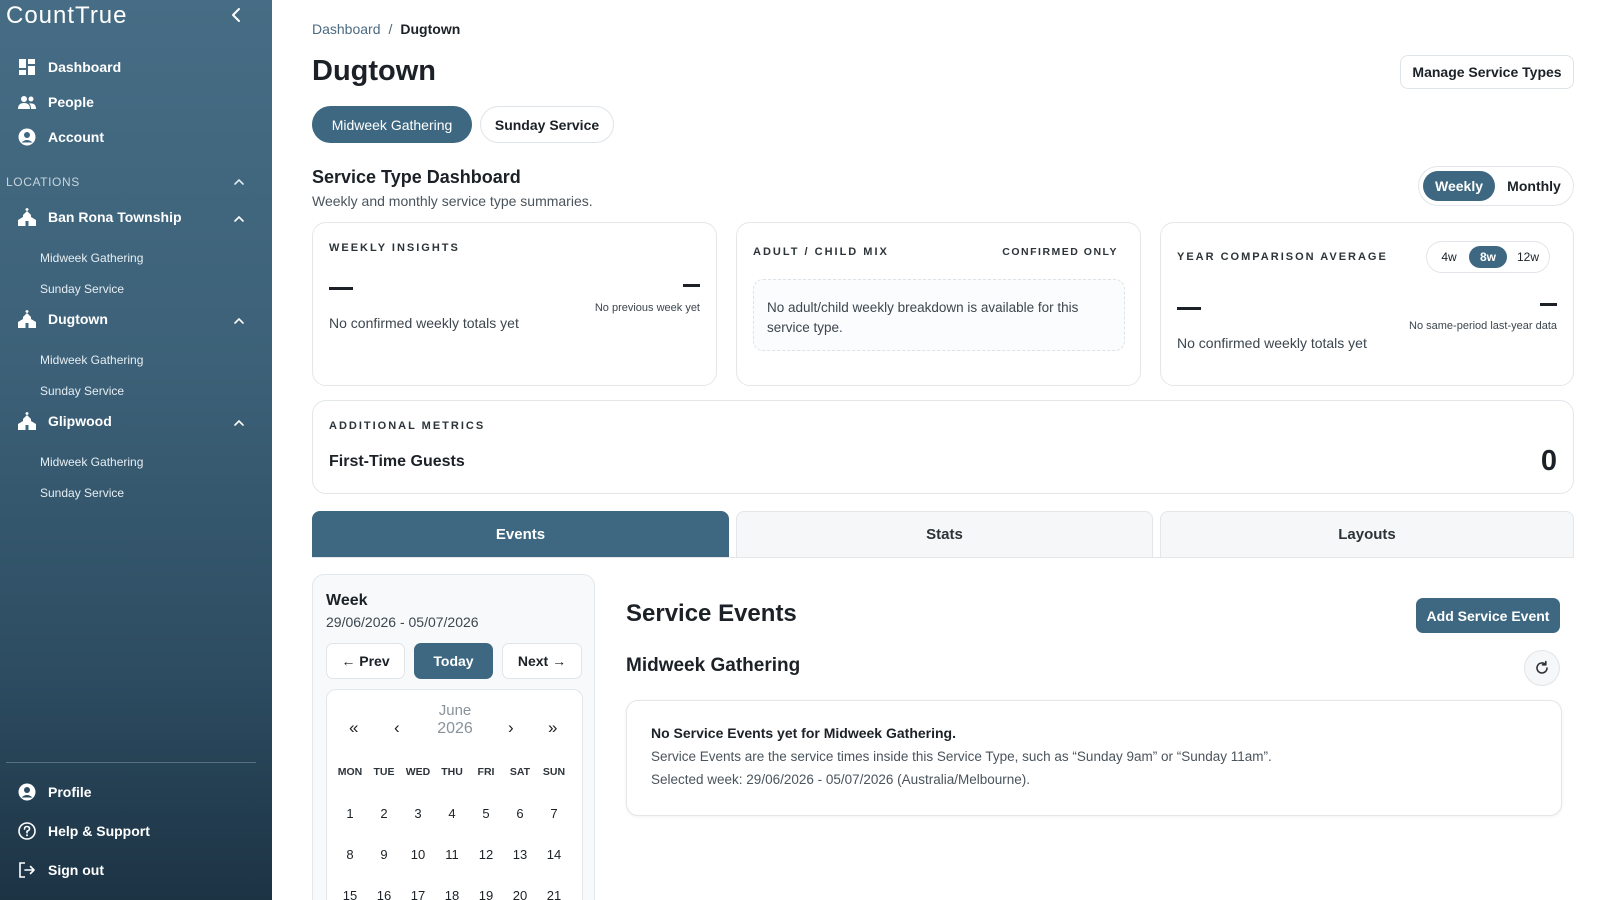 The width and height of the screenshot is (1600, 900). What do you see at coordinates (486, 894) in the screenshot?
I see `calendar-day: 19` at bounding box center [486, 894].